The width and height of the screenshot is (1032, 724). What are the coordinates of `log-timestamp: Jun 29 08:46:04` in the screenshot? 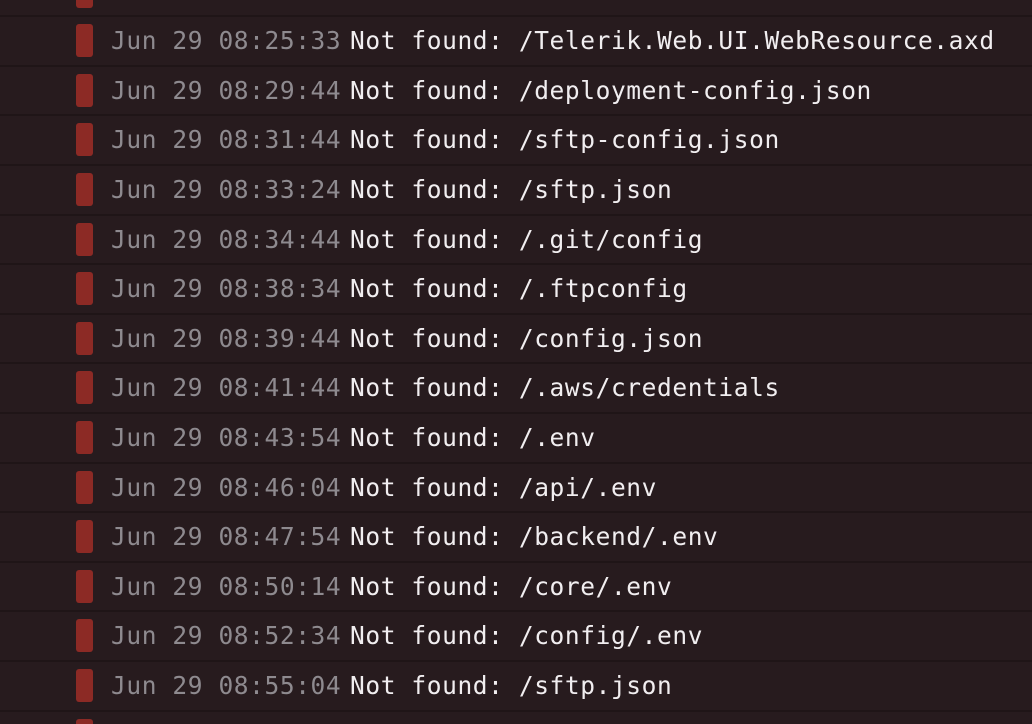 It's located at (226, 487).